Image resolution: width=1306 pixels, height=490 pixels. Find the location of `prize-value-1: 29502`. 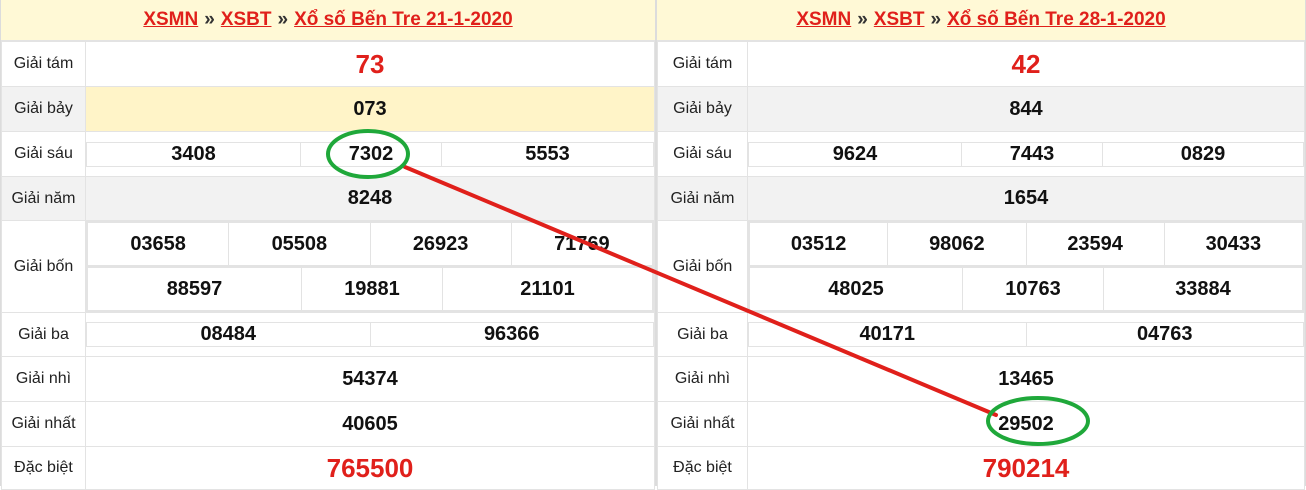

prize-value-1: 29502 is located at coordinates (1026, 424).